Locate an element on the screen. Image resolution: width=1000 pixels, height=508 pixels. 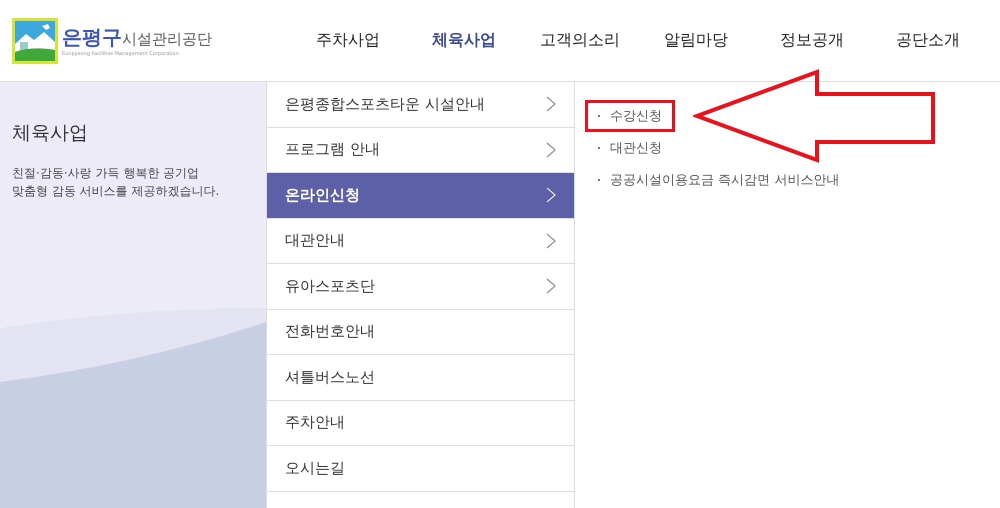
submenu-link: 수강신청 is located at coordinates (630, 116).